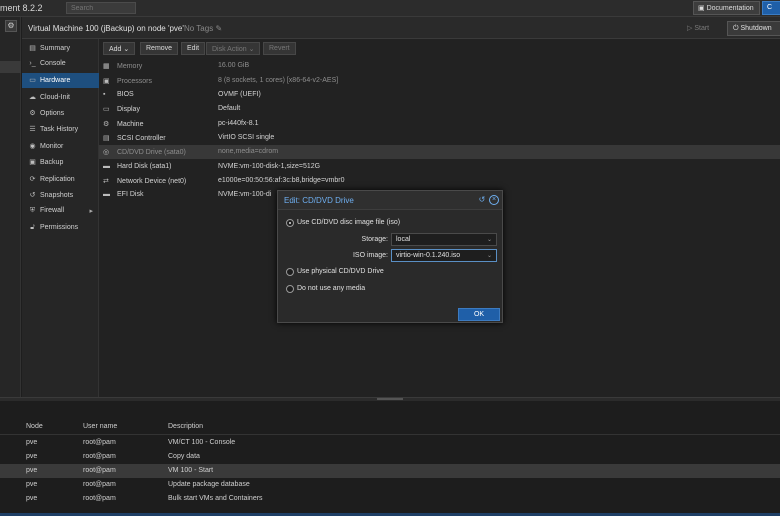 This screenshot has height=516, width=780. I want to click on nav-item-console: ›_ Console, so click(60, 64).